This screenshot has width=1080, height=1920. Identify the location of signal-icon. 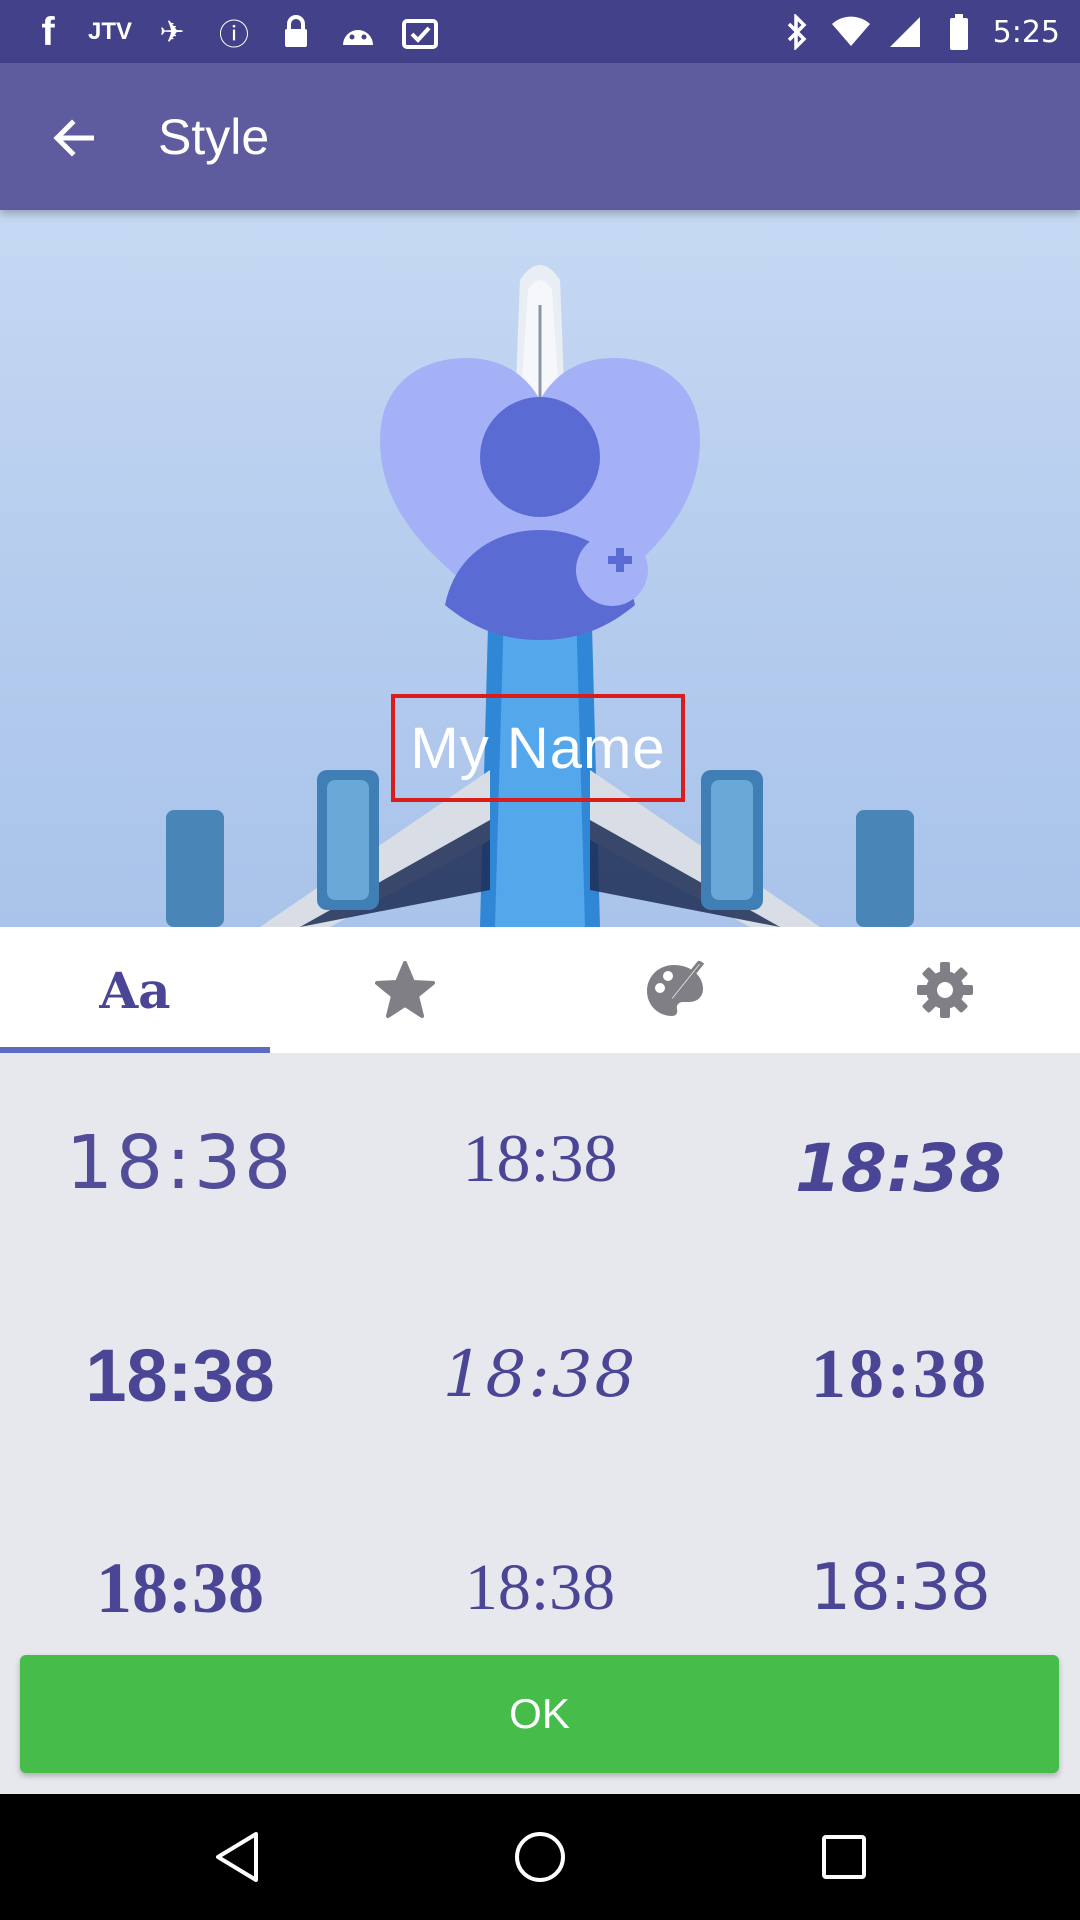
(905, 32).